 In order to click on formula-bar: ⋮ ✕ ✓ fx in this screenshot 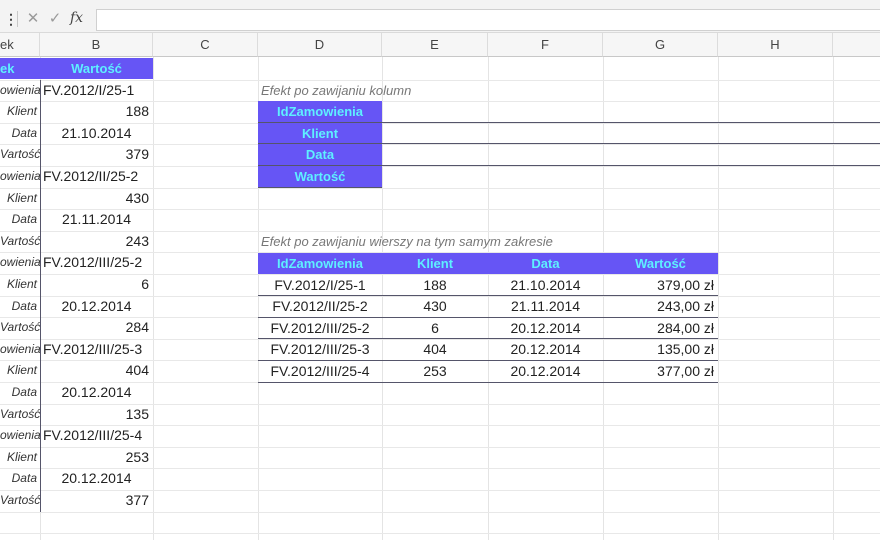, I will do `click(440, 19)`.